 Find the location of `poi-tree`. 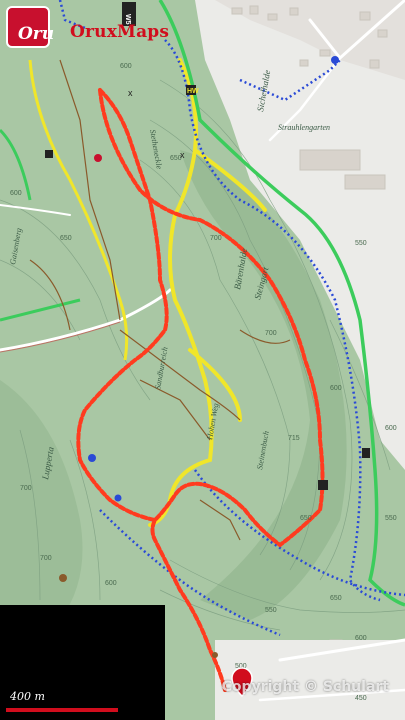

poi-tree is located at coordinates (215, 655).